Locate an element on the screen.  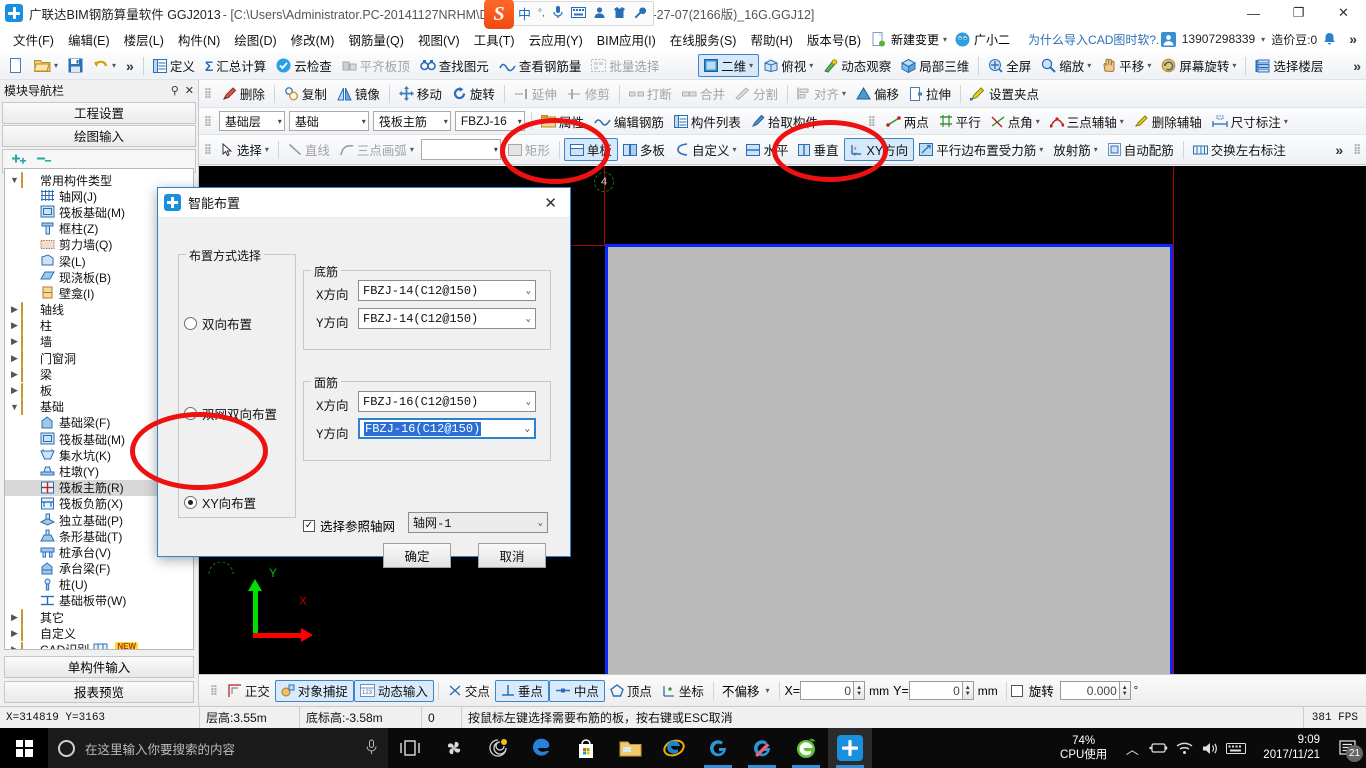
align-chevron-down-icon: ▾ is located at coordinates (844, 93).